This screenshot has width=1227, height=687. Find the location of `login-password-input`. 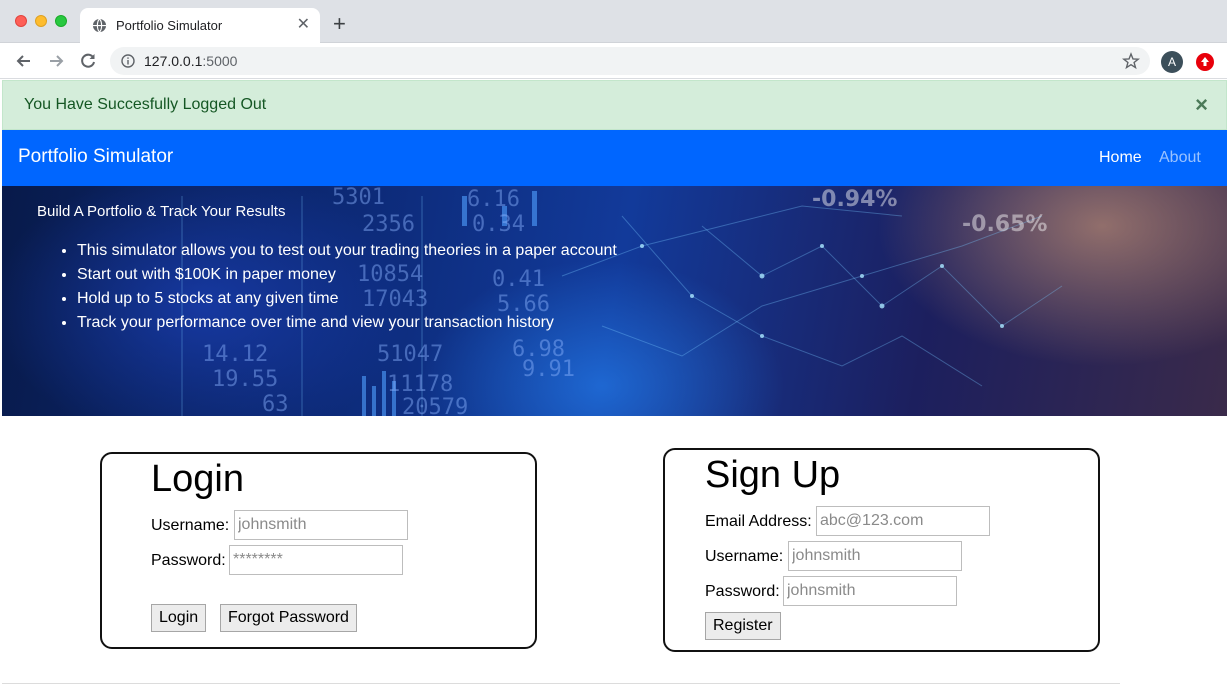

login-password-input is located at coordinates (316, 560).